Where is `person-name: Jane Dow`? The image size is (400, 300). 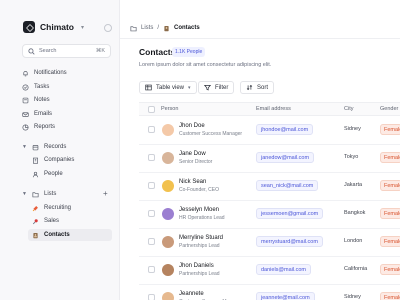
person-name: Jane Dow is located at coordinates (192, 154).